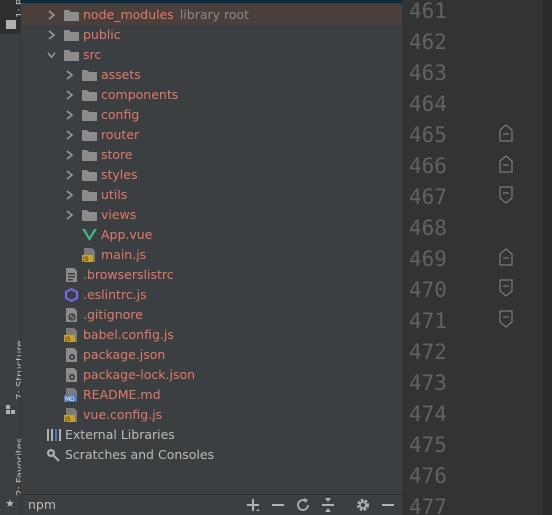 Image resolution: width=552 pixels, height=515 pixels. I want to click on add-icon, so click(253, 505).